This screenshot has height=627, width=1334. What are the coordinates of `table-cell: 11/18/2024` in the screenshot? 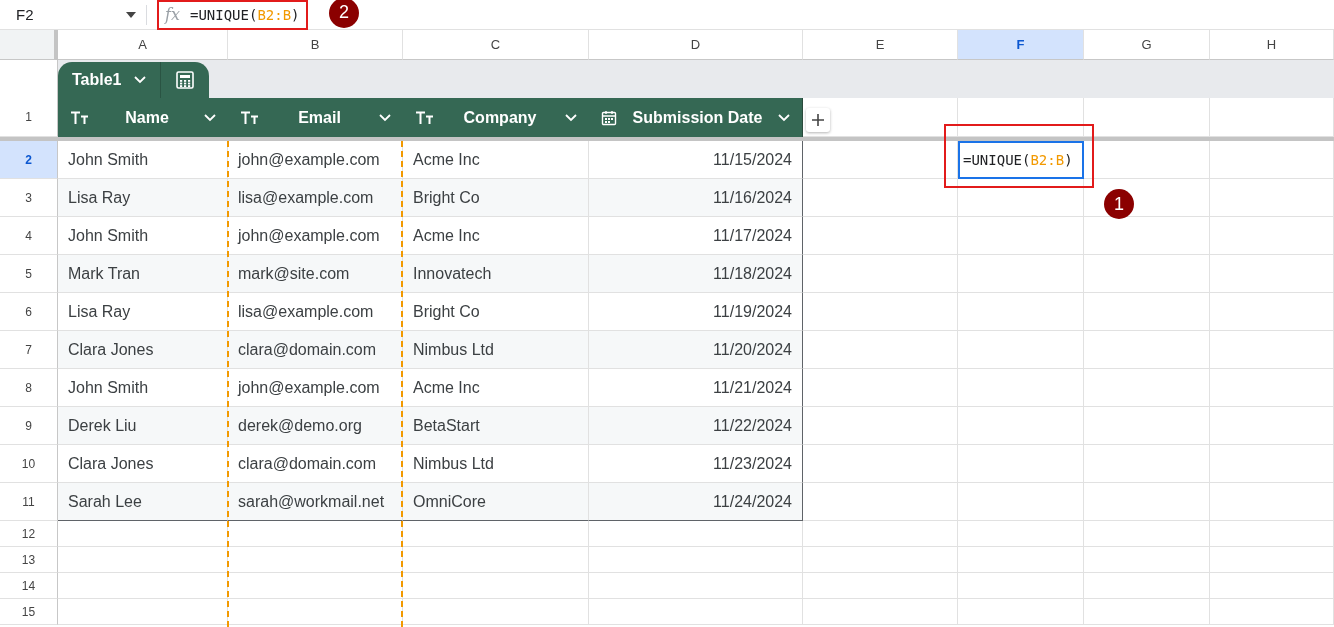 It's located at (696, 274).